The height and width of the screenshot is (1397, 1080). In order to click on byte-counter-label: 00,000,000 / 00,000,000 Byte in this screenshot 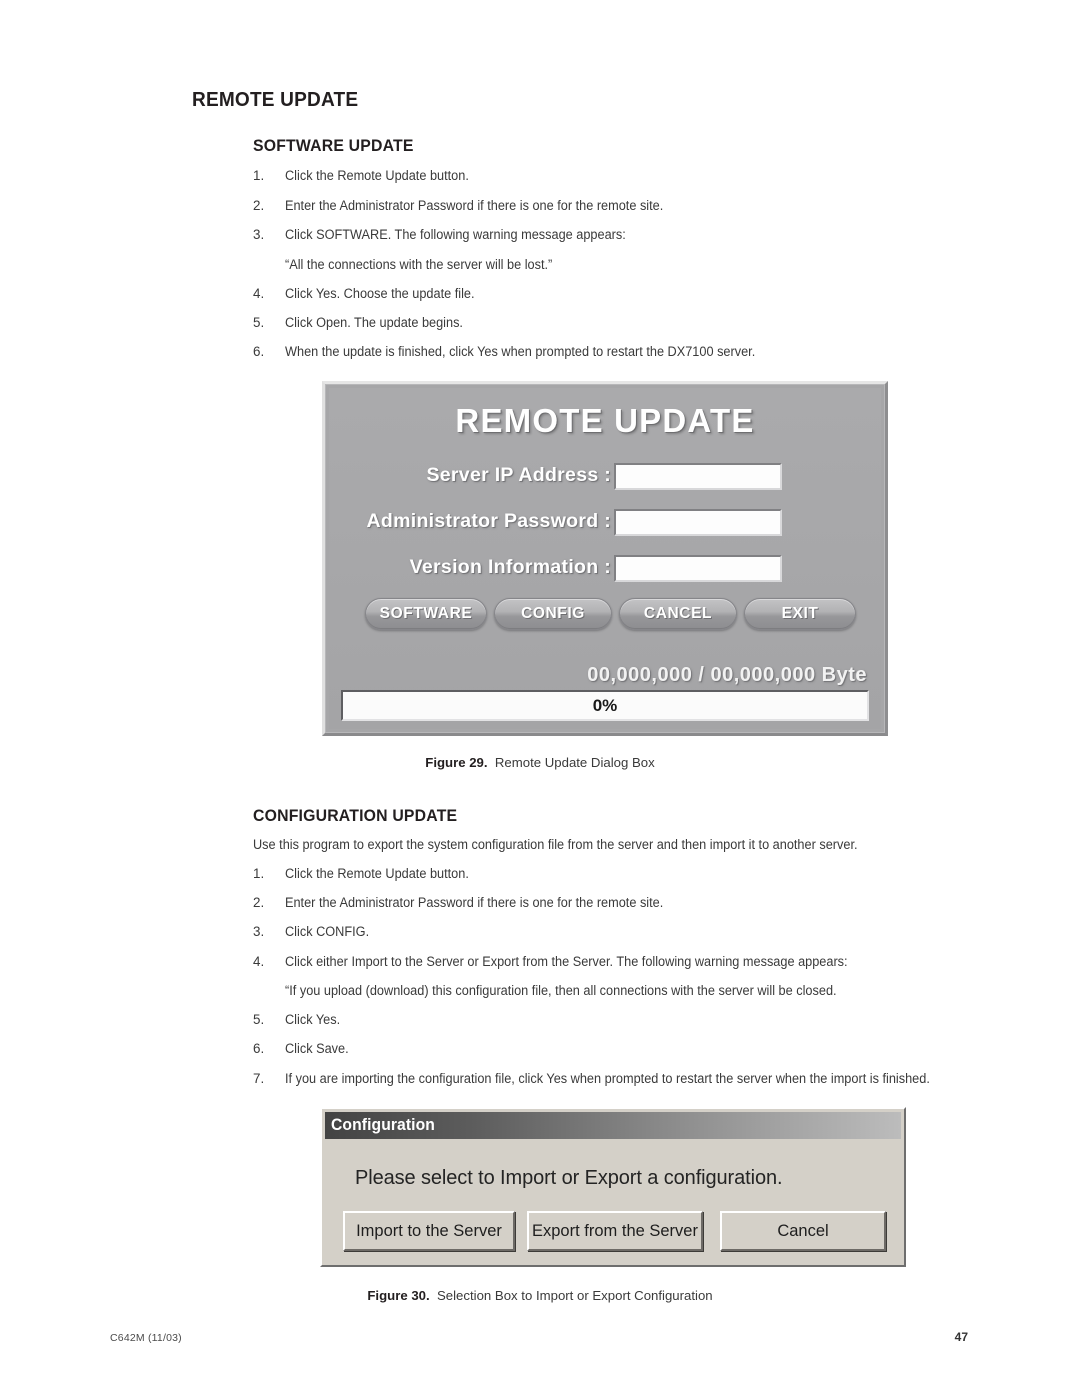, I will do `click(727, 675)`.